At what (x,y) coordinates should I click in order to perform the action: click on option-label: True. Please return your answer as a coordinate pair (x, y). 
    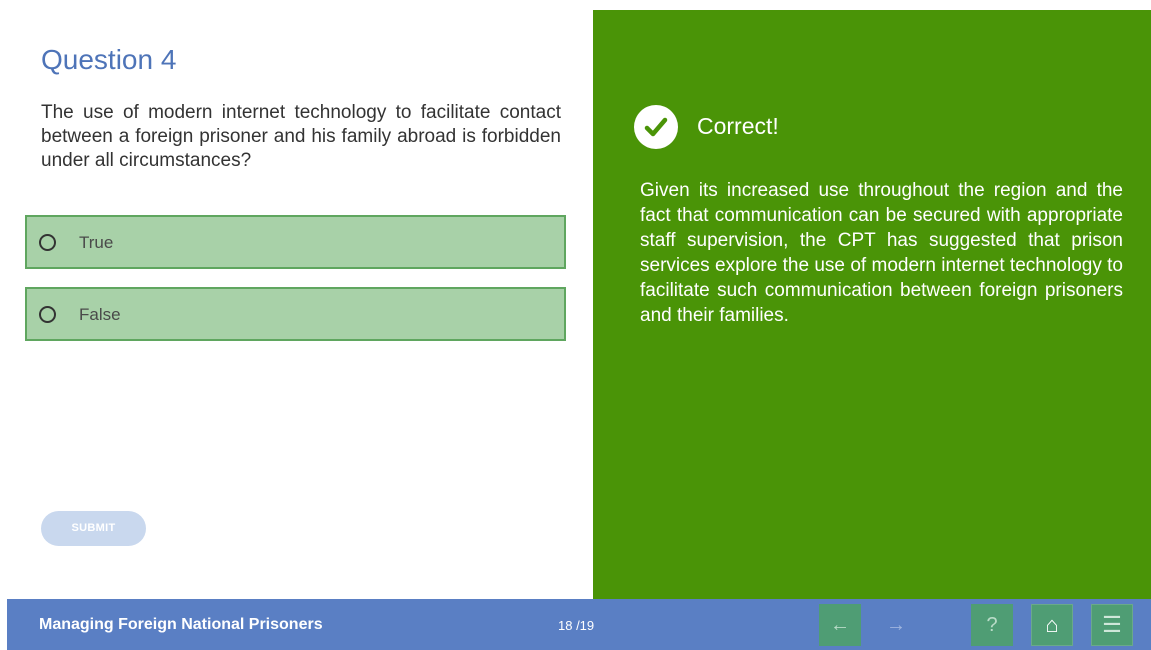
    Looking at the image, I should click on (96, 242).